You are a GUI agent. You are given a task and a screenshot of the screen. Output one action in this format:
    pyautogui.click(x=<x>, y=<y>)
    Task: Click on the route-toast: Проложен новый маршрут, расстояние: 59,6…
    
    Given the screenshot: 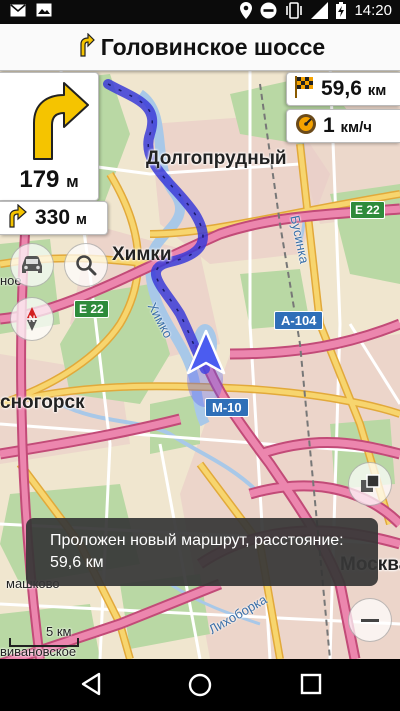 What is the action you would take?
    pyautogui.click(x=202, y=552)
    